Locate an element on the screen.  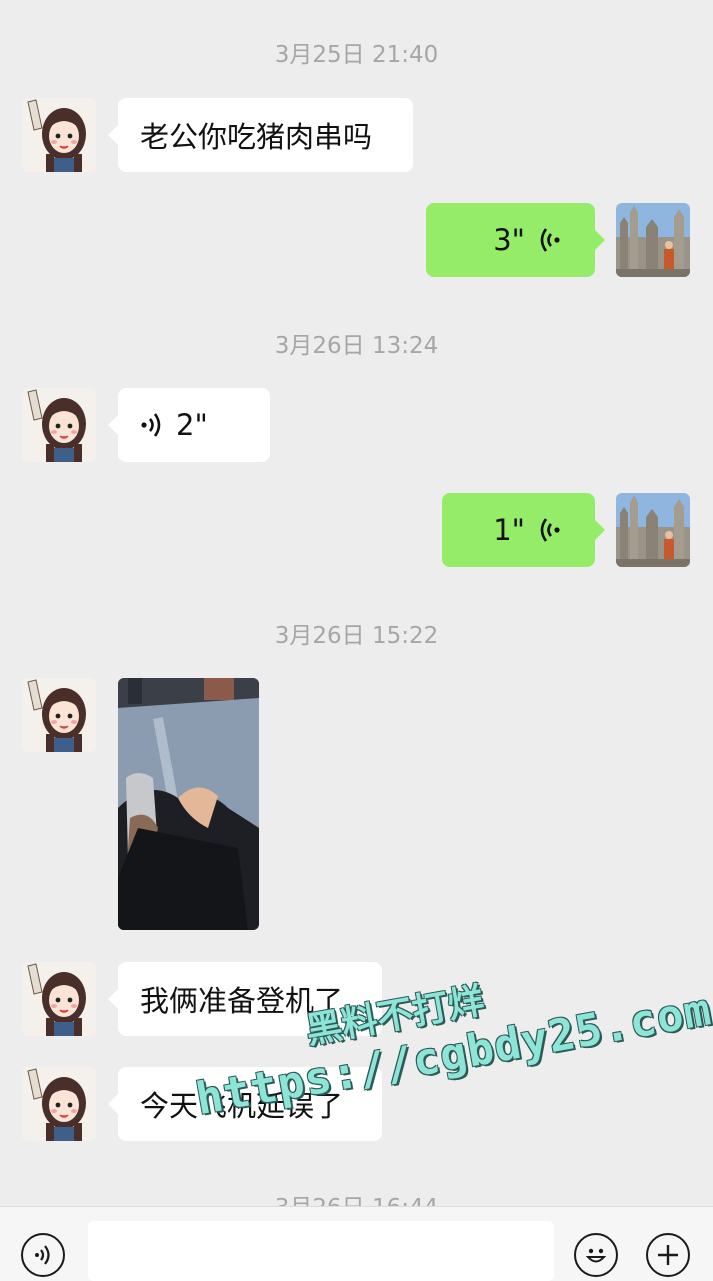
emoji-icon is located at coordinates (596, 1255).